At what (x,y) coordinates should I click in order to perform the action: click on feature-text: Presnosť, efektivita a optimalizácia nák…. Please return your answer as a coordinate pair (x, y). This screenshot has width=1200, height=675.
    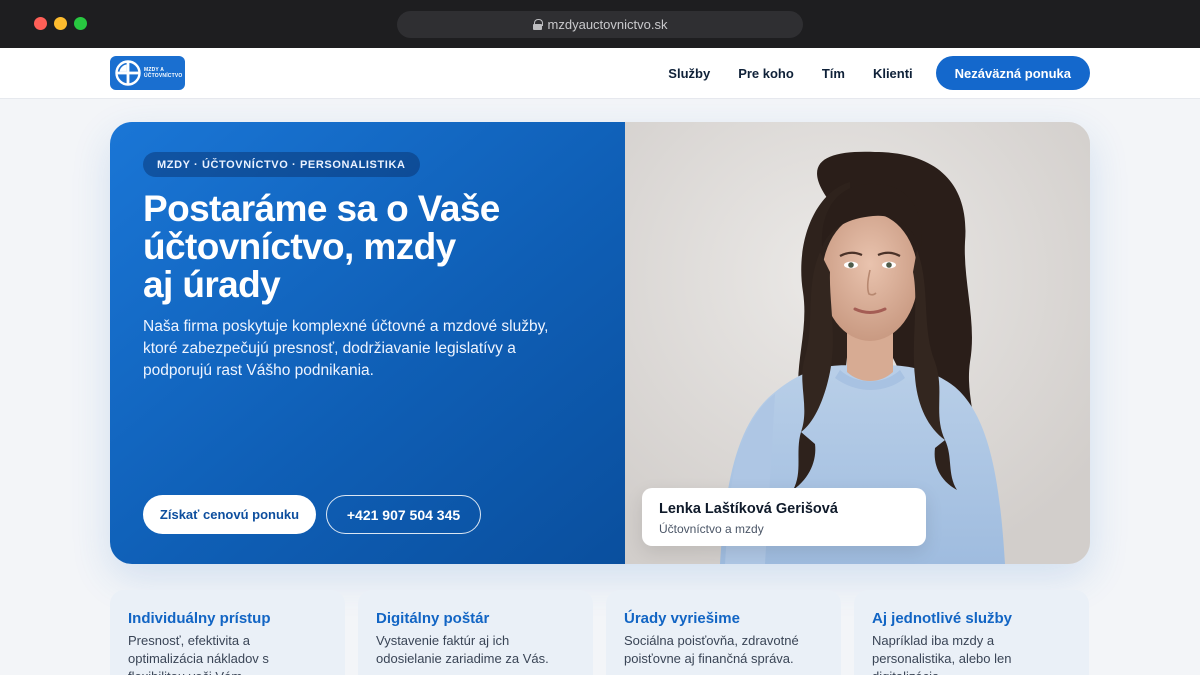
    Looking at the image, I should click on (198, 654).